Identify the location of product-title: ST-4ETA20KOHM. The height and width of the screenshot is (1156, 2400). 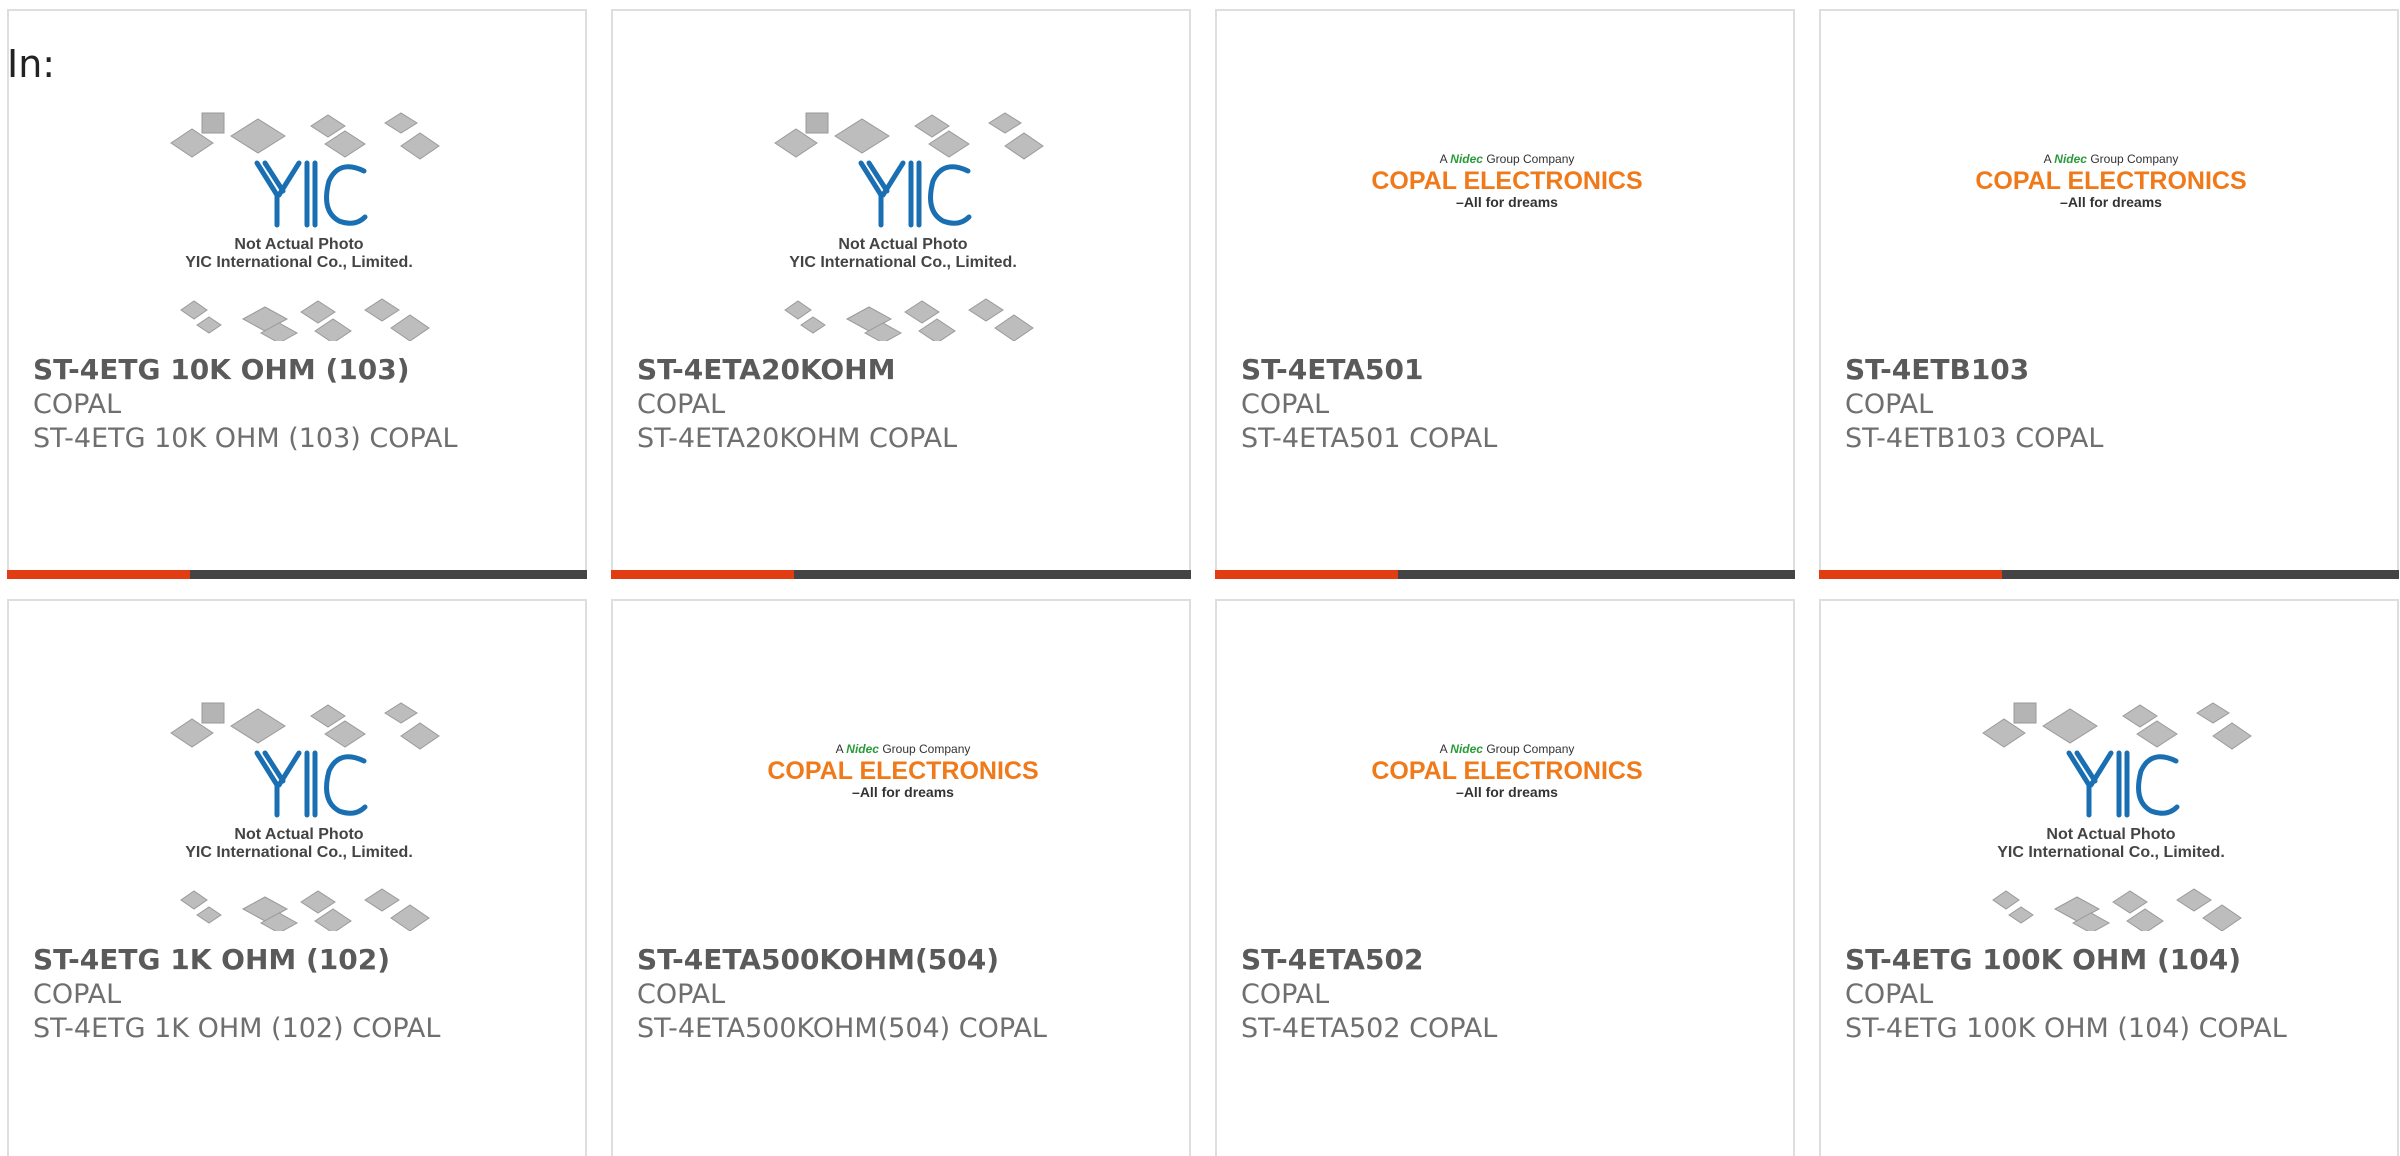
(766, 369).